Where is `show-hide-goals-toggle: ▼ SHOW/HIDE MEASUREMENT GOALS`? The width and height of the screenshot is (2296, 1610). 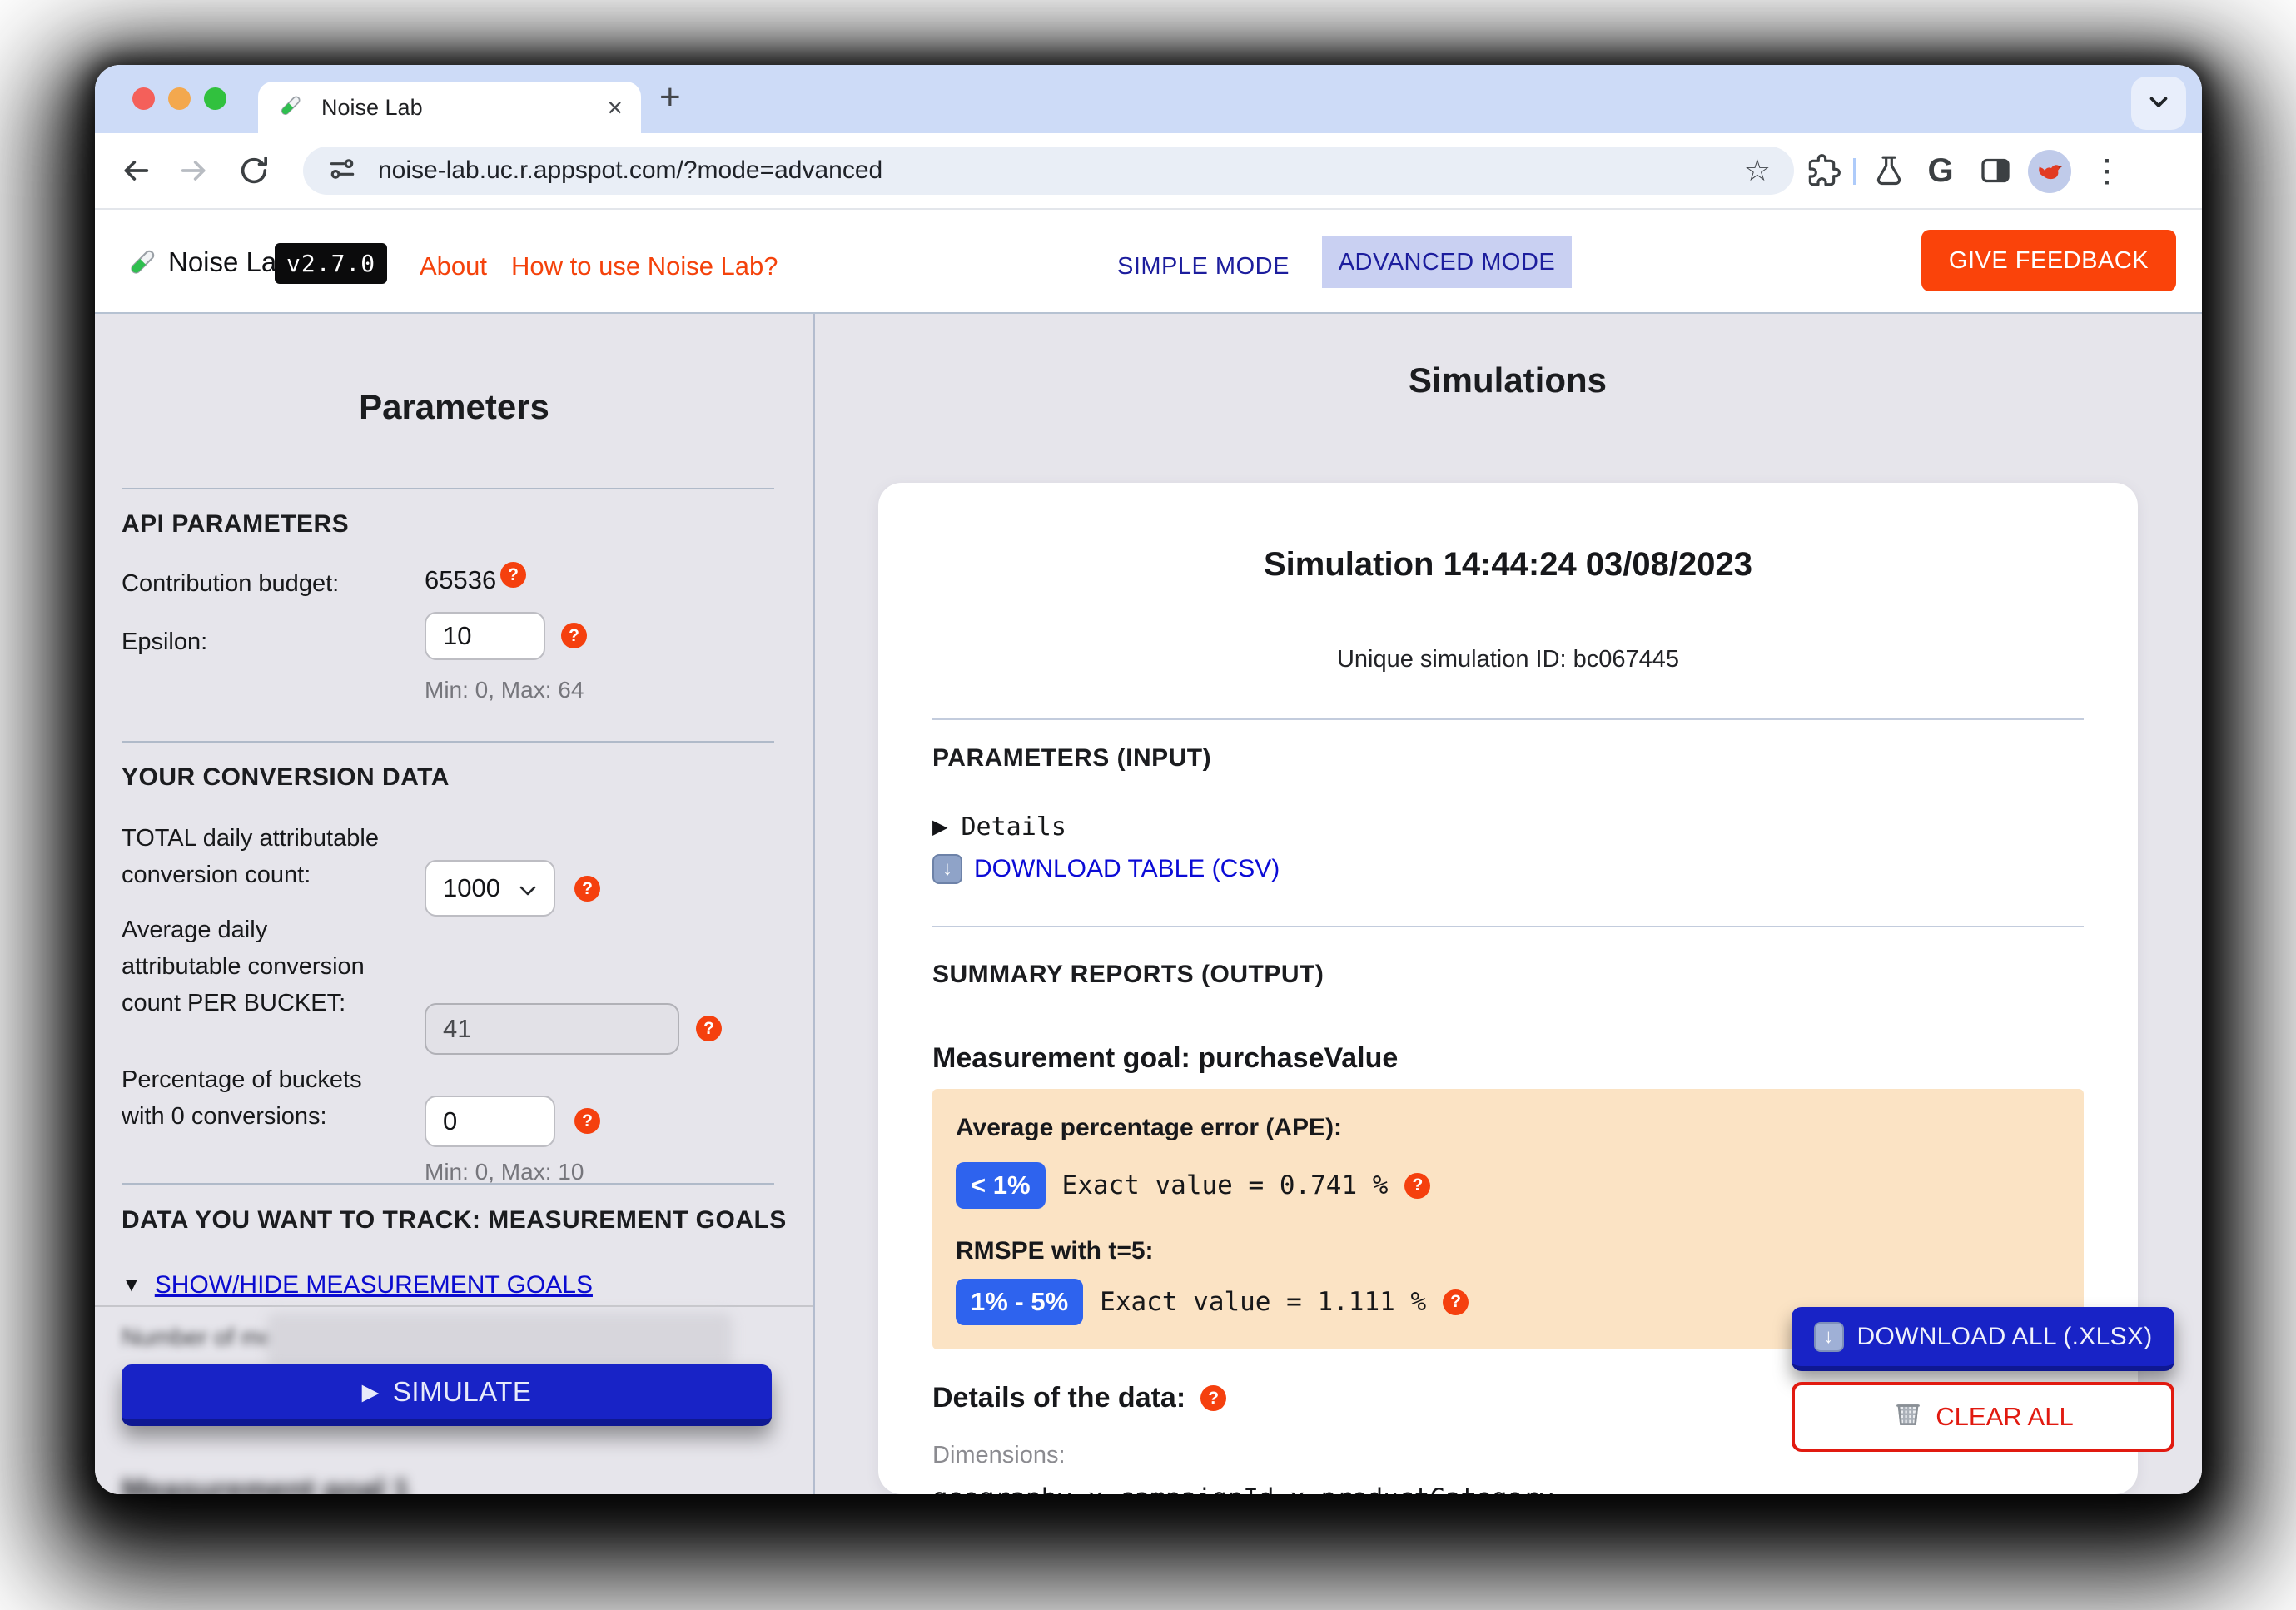 show-hide-goals-toggle: ▼ SHOW/HIDE MEASUREMENT GOALS is located at coordinates (357, 1285).